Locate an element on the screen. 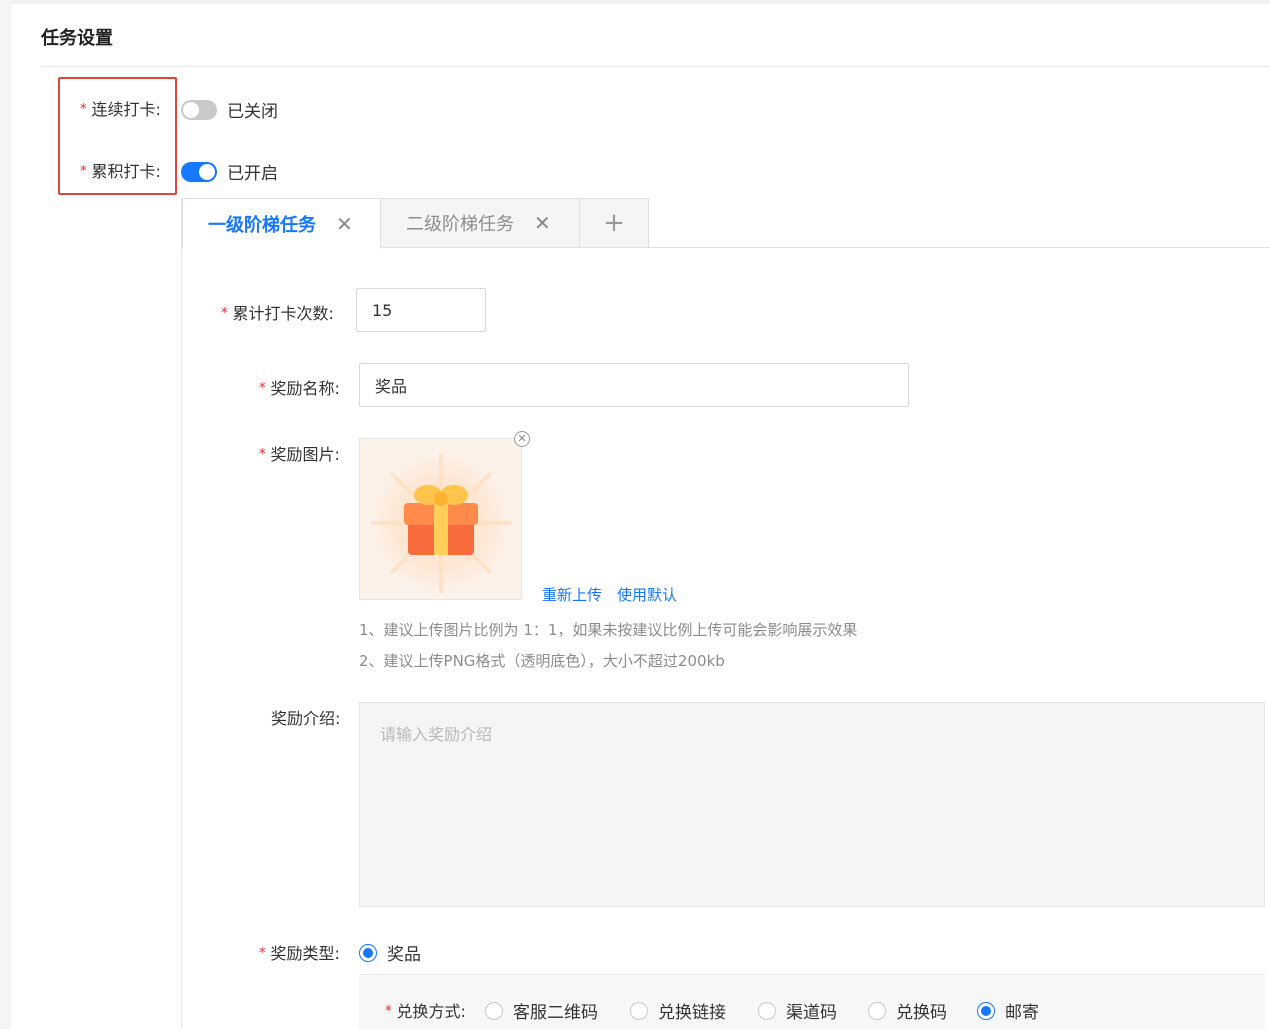 This screenshot has width=1270, height=1029. gift-icon is located at coordinates (440, 519).